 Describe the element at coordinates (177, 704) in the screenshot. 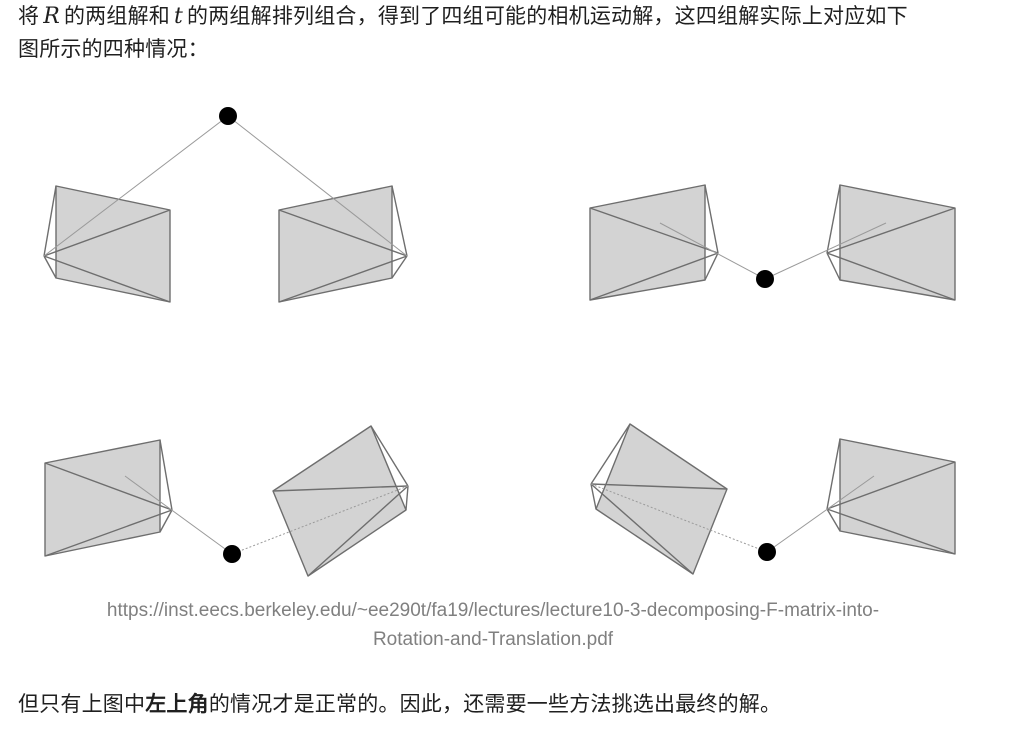

I see `conclusion-bold: 左上角` at that location.